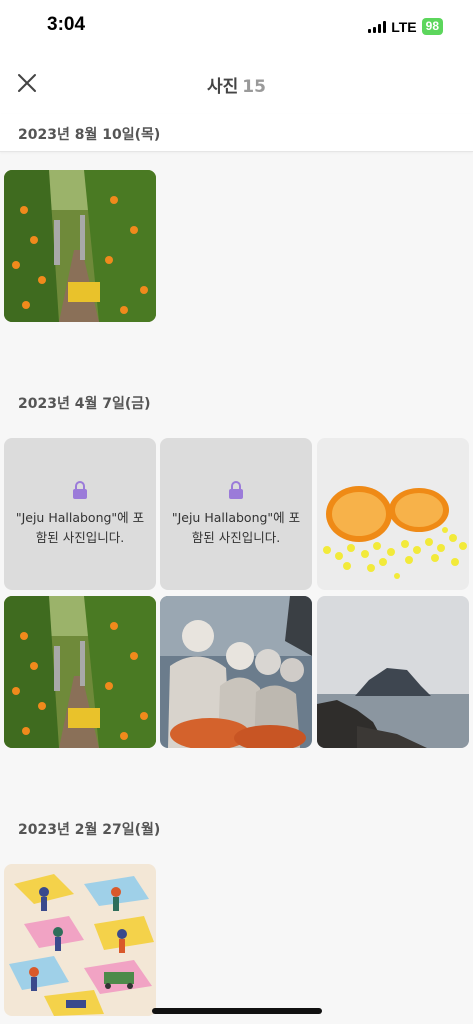  I want to click on sliced-orange-photo, so click(393, 514).